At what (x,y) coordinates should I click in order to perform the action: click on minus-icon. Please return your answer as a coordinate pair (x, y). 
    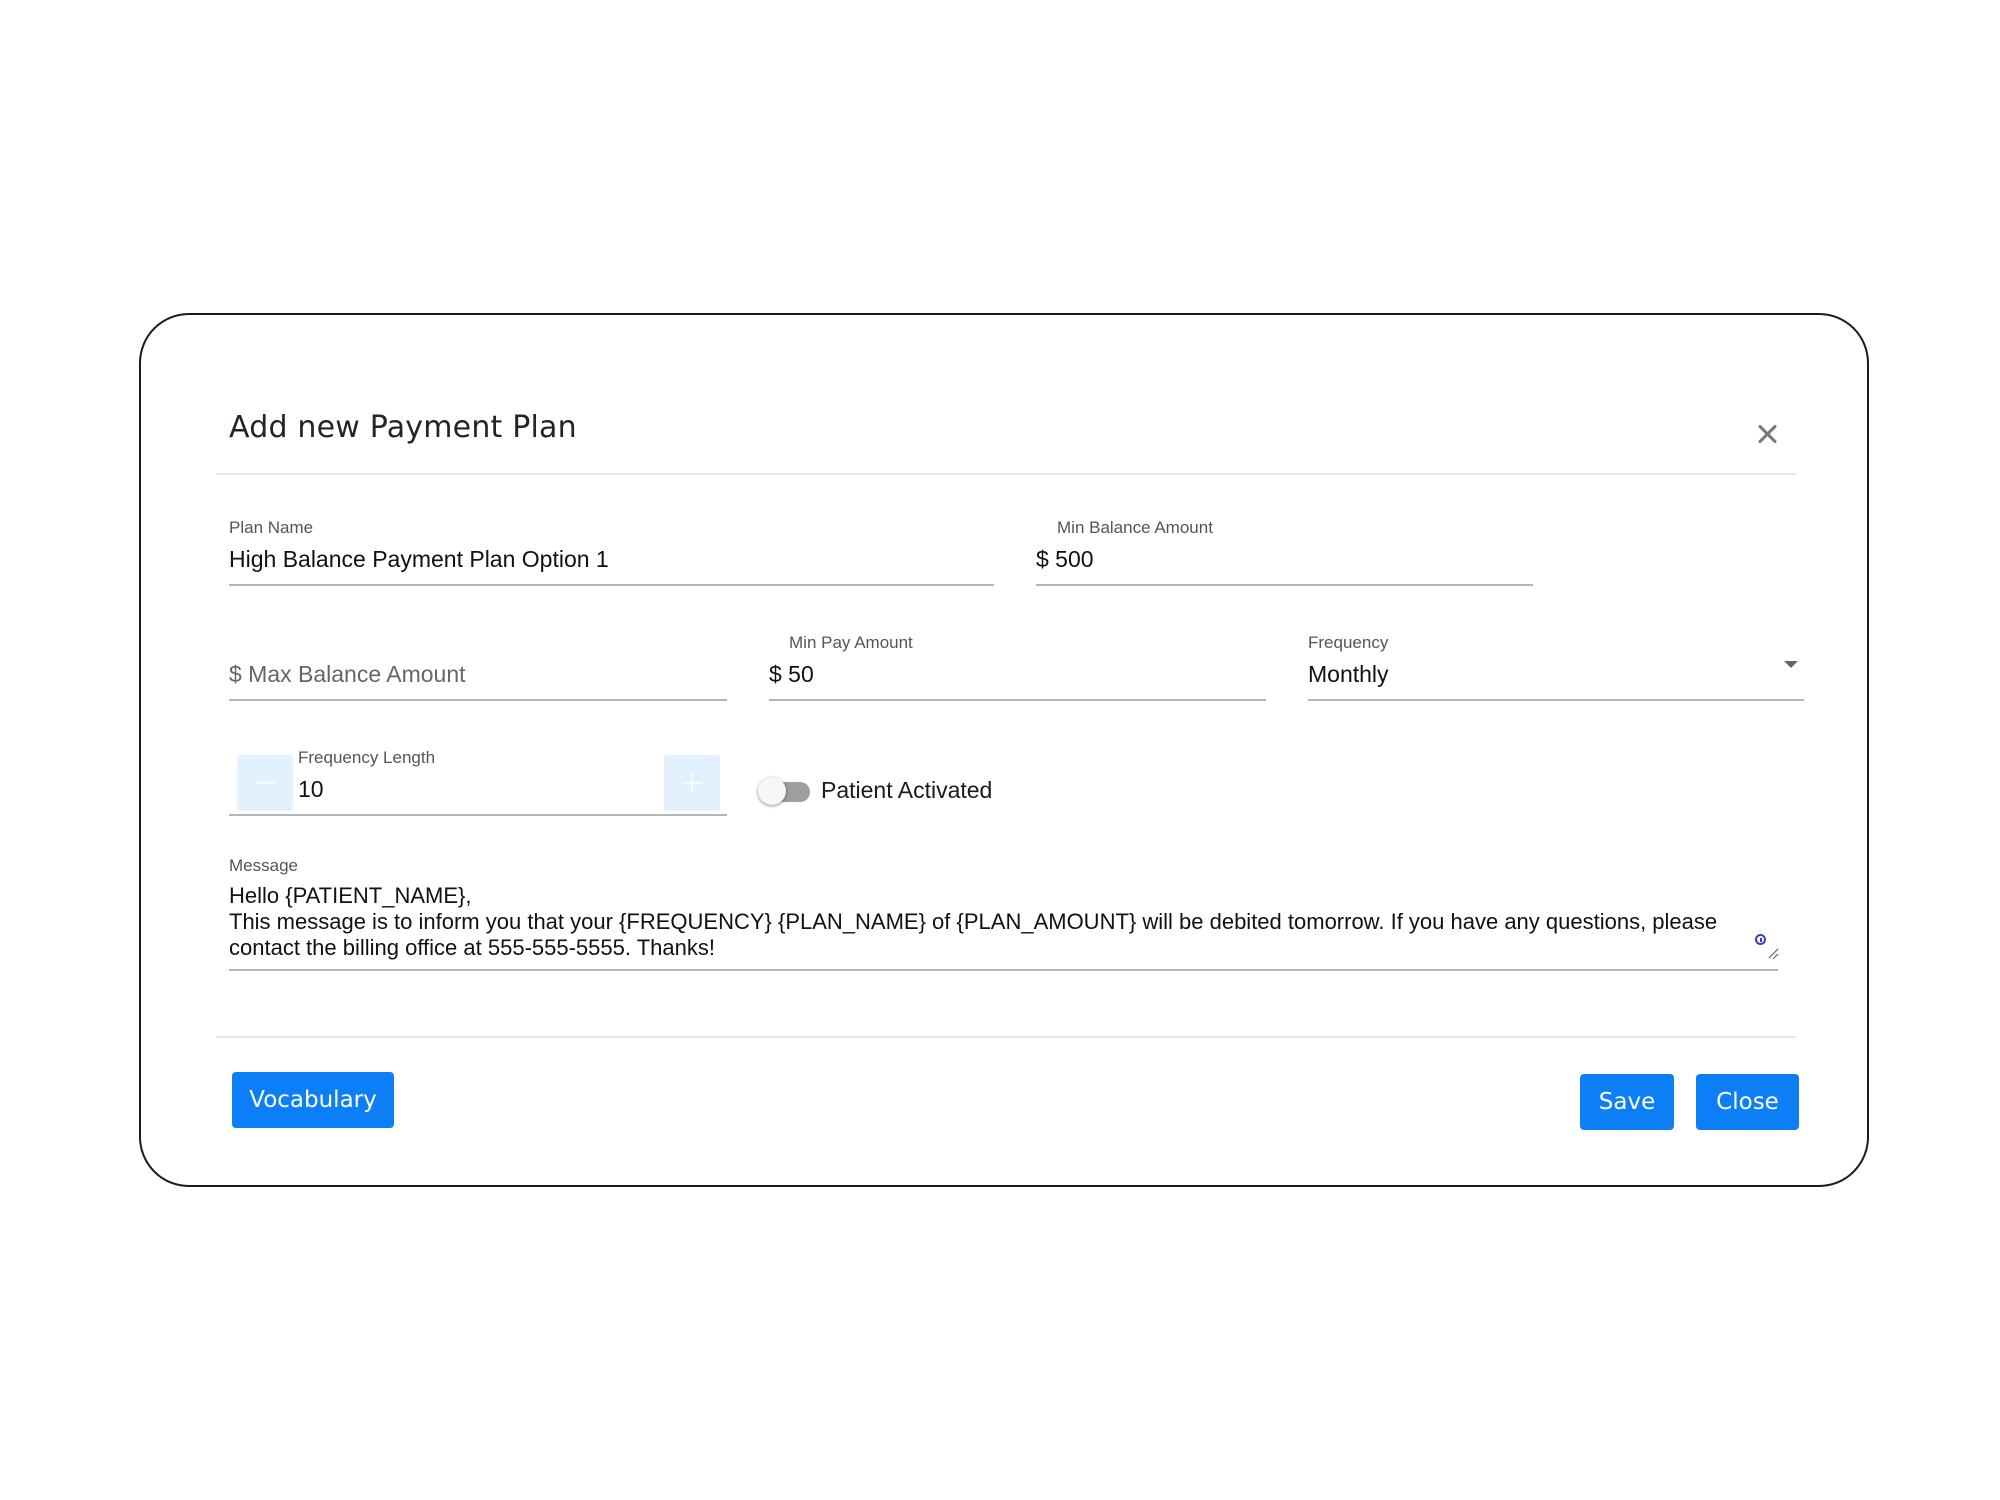
    Looking at the image, I should click on (265, 783).